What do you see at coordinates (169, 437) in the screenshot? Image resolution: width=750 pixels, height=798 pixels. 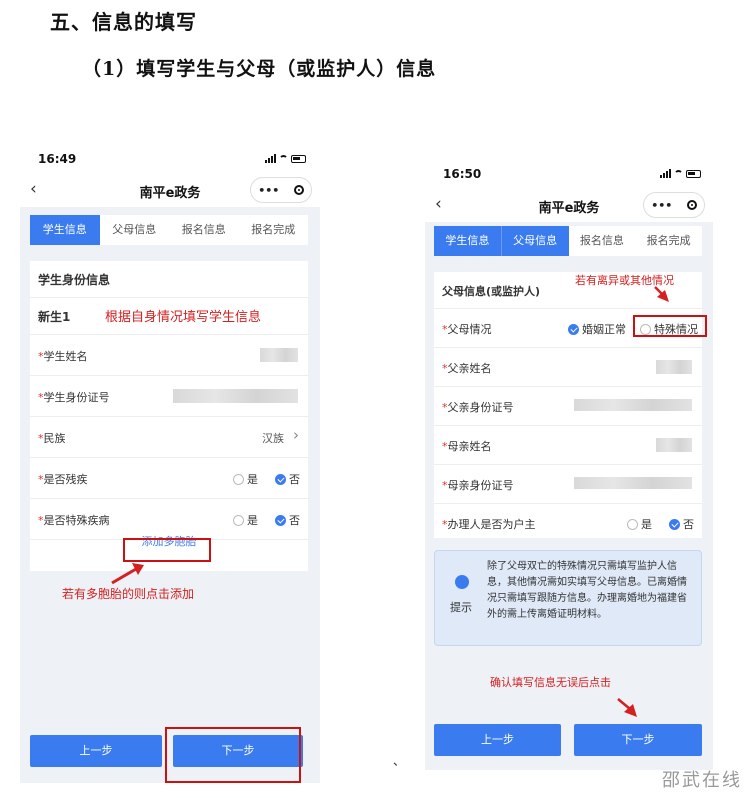 I see `ethnicity-row: *民族 汉族 ›` at bounding box center [169, 437].